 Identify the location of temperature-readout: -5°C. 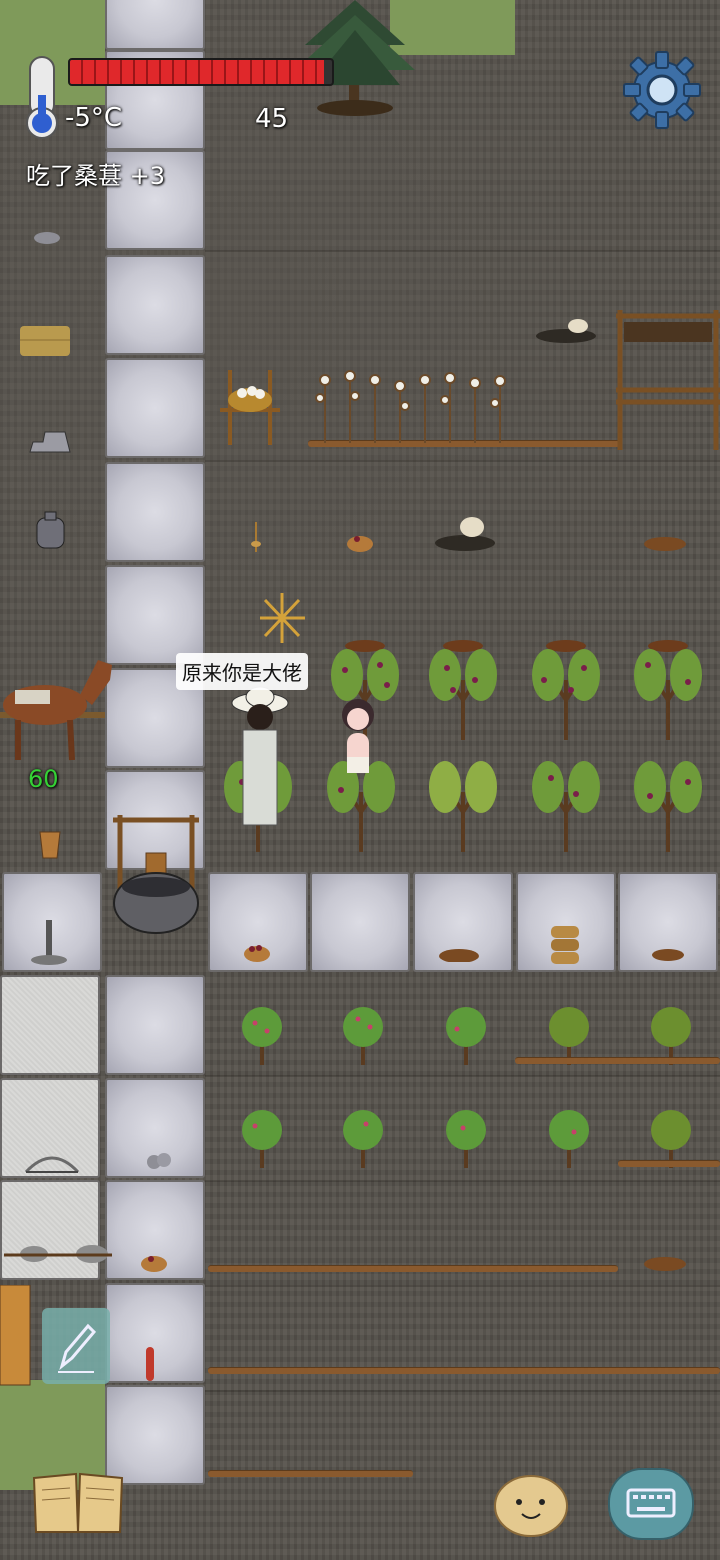
(94, 118).